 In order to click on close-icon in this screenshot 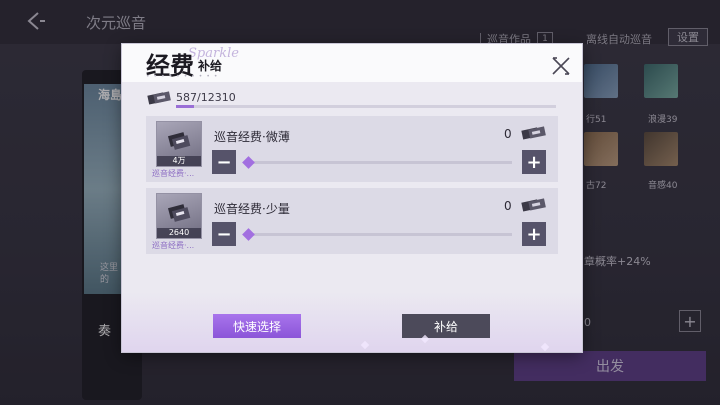, I will do `click(561, 66)`.